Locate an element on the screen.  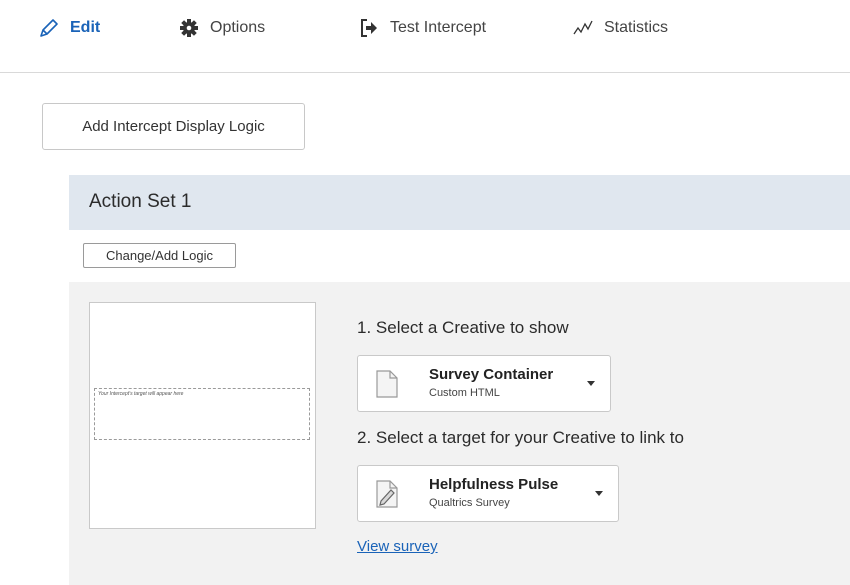
document-icon is located at coordinates (387, 384).